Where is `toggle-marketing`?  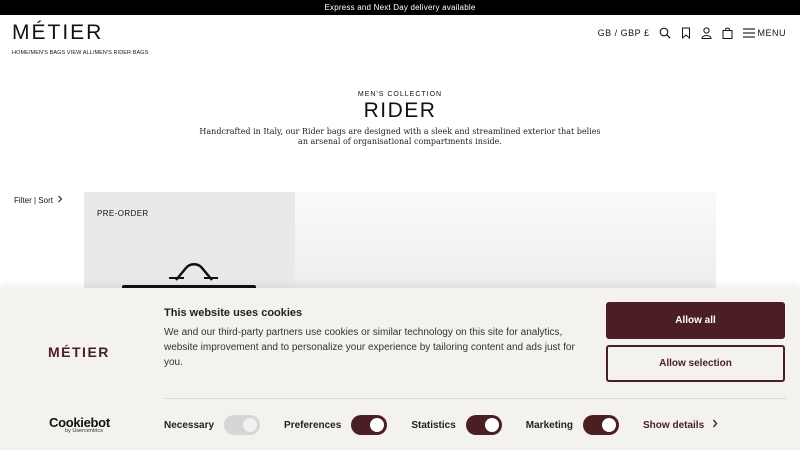 toggle-marketing is located at coordinates (601, 425).